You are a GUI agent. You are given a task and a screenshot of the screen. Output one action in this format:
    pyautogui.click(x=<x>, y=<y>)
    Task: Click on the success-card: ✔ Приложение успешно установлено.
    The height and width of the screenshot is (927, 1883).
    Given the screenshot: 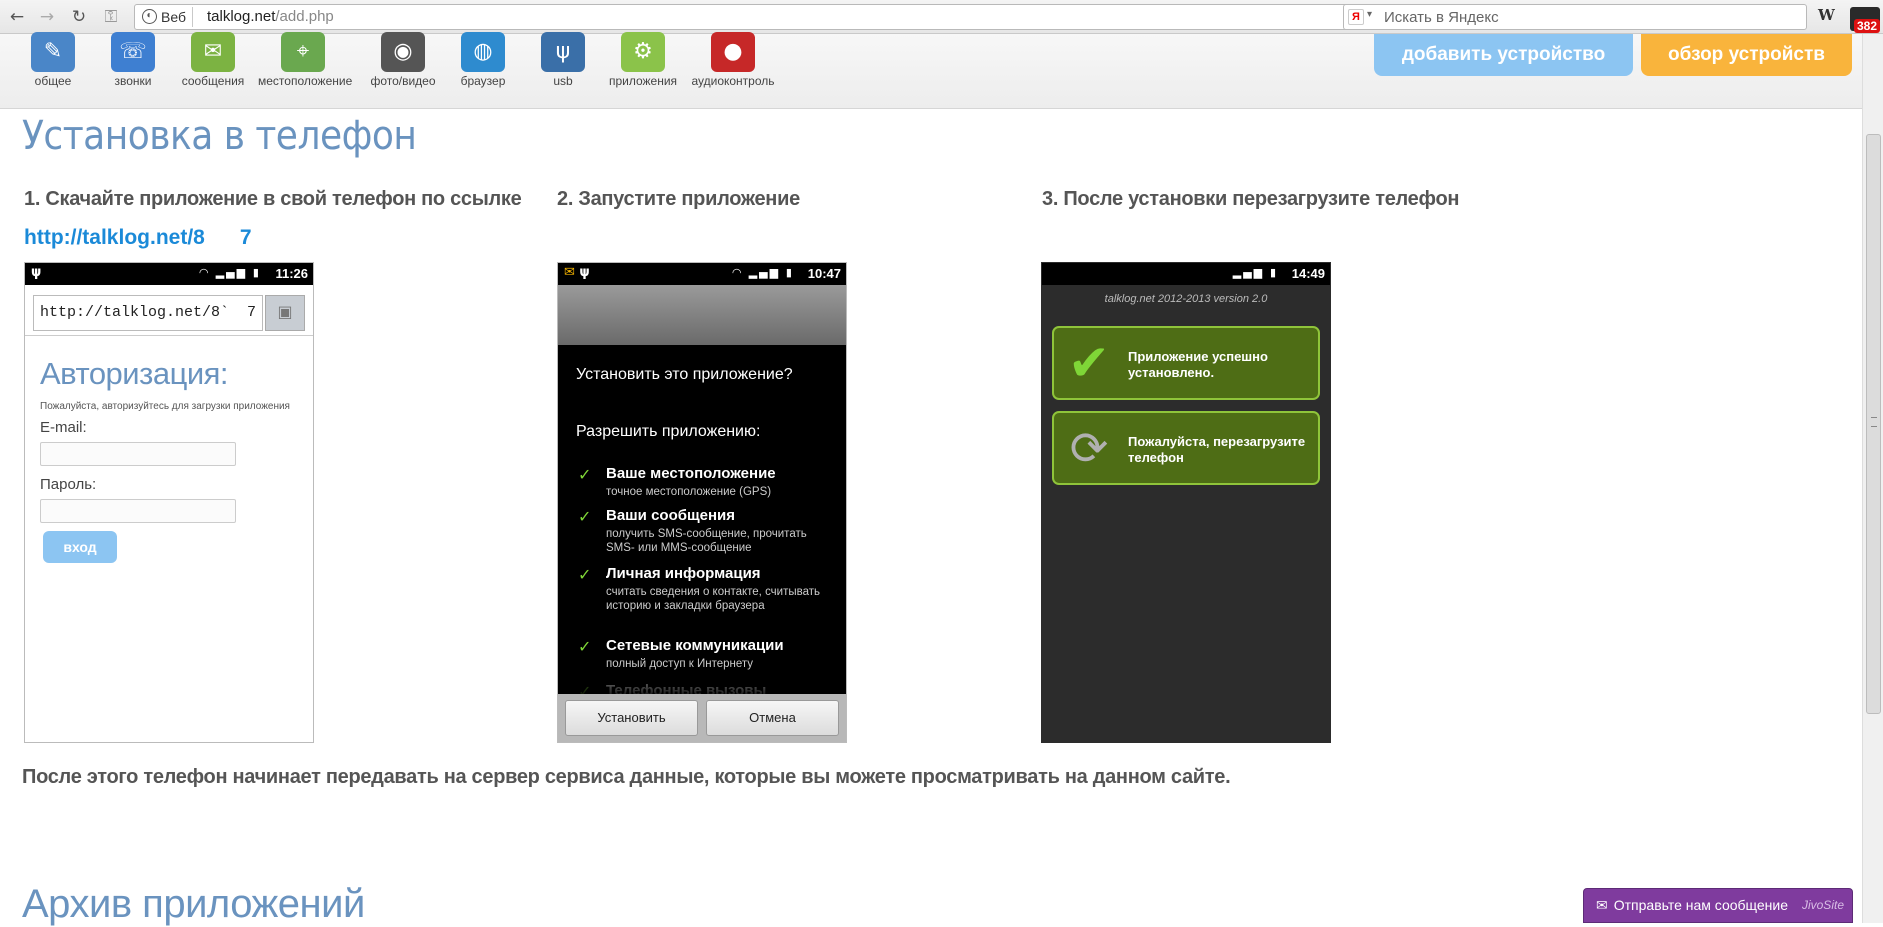 What is the action you would take?
    pyautogui.click(x=1186, y=363)
    